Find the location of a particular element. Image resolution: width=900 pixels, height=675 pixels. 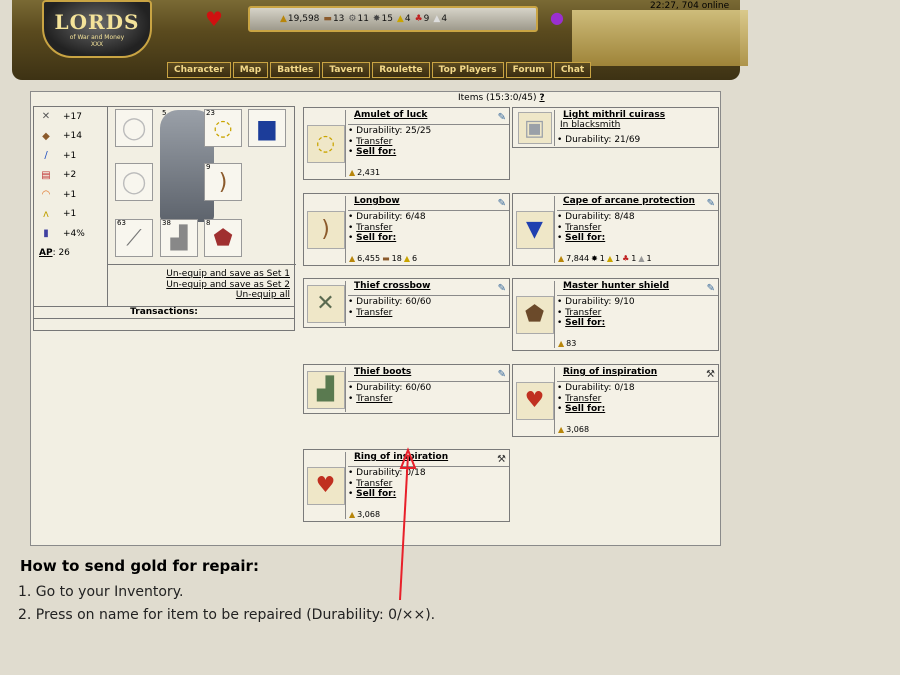

helmet-slot: 5 is located at coordinates (178, 128).